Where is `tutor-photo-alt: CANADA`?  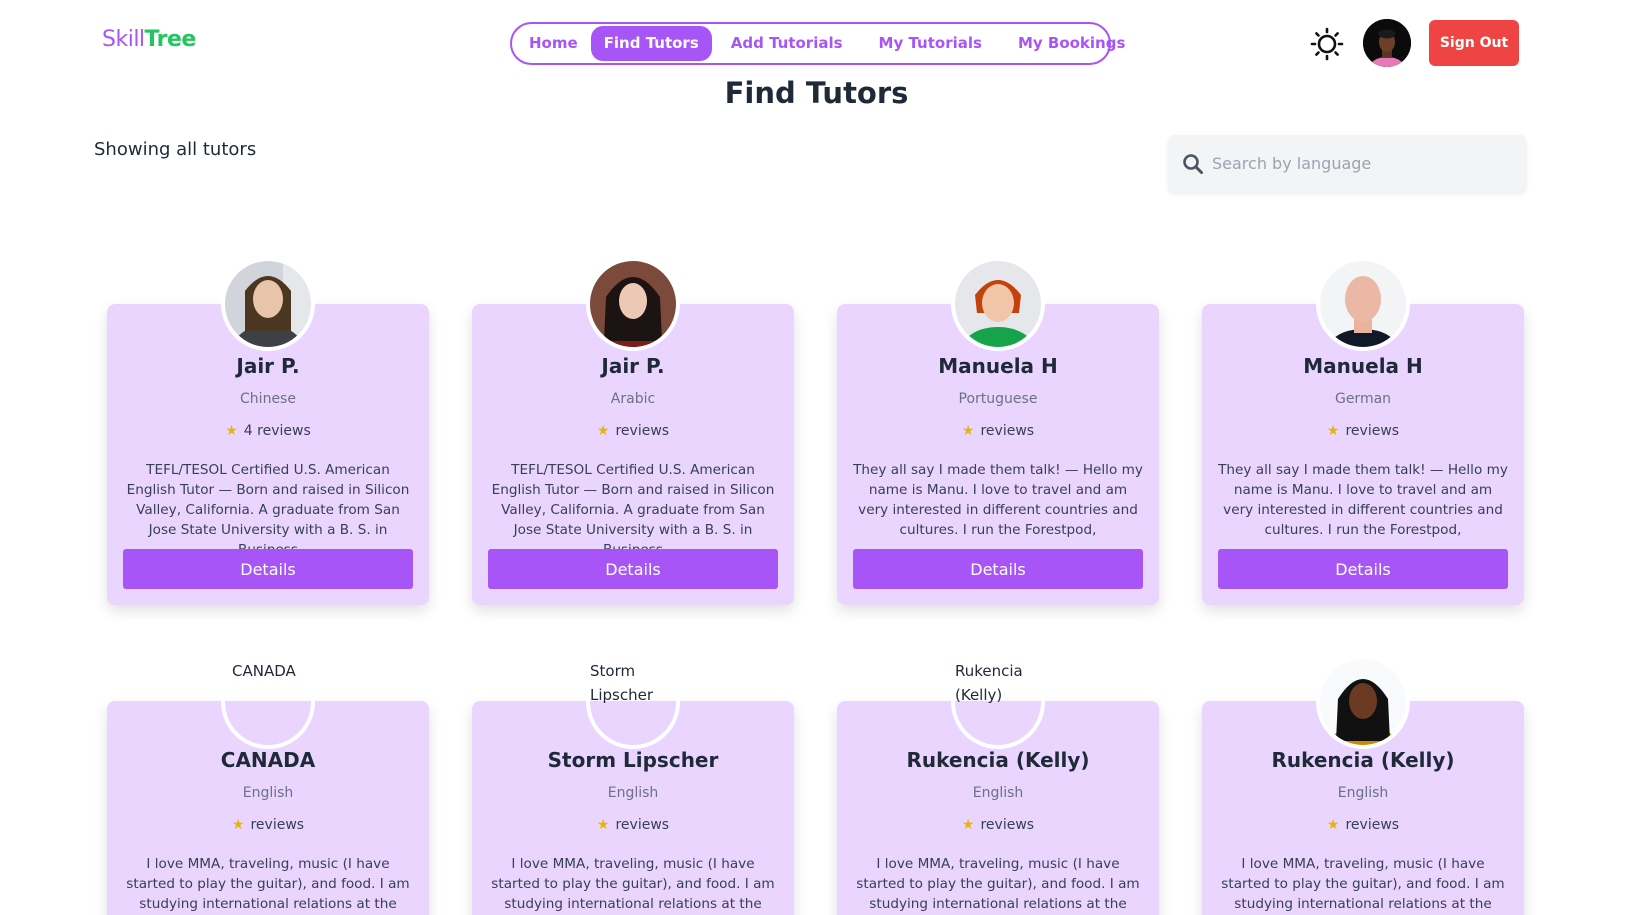
tutor-photo-alt: CANADA is located at coordinates (264, 671).